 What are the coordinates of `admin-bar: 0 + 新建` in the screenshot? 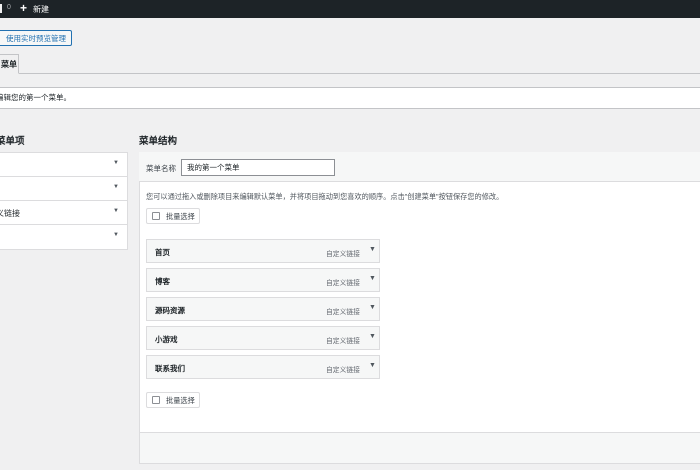 It's located at (350, 9).